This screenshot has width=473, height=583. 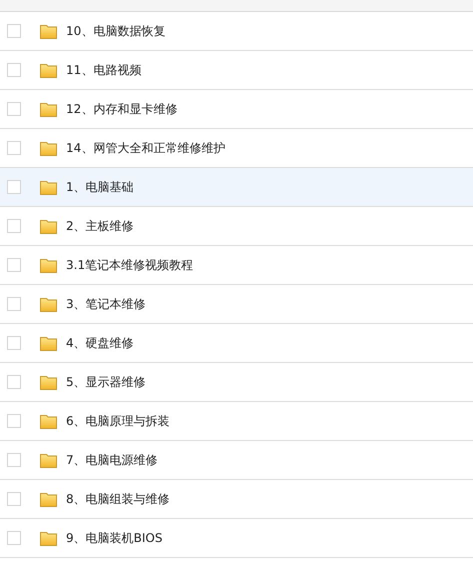 I want to click on folder-name: 10、电脑数据恢复, so click(x=116, y=31).